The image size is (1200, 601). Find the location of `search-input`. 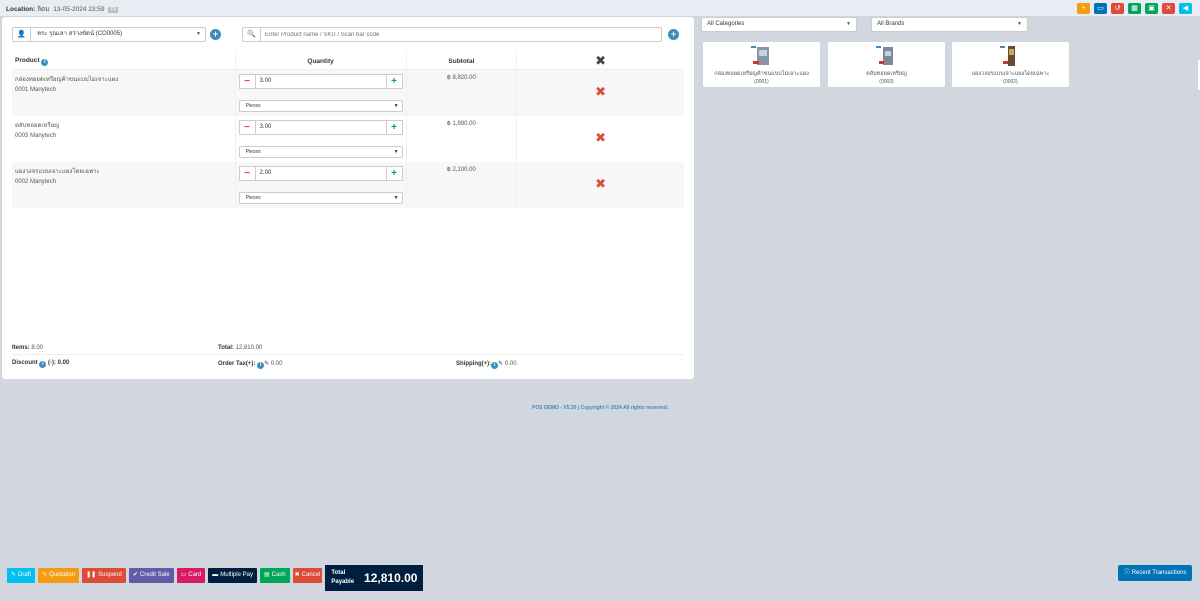

search-input is located at coordinates (460, 34).